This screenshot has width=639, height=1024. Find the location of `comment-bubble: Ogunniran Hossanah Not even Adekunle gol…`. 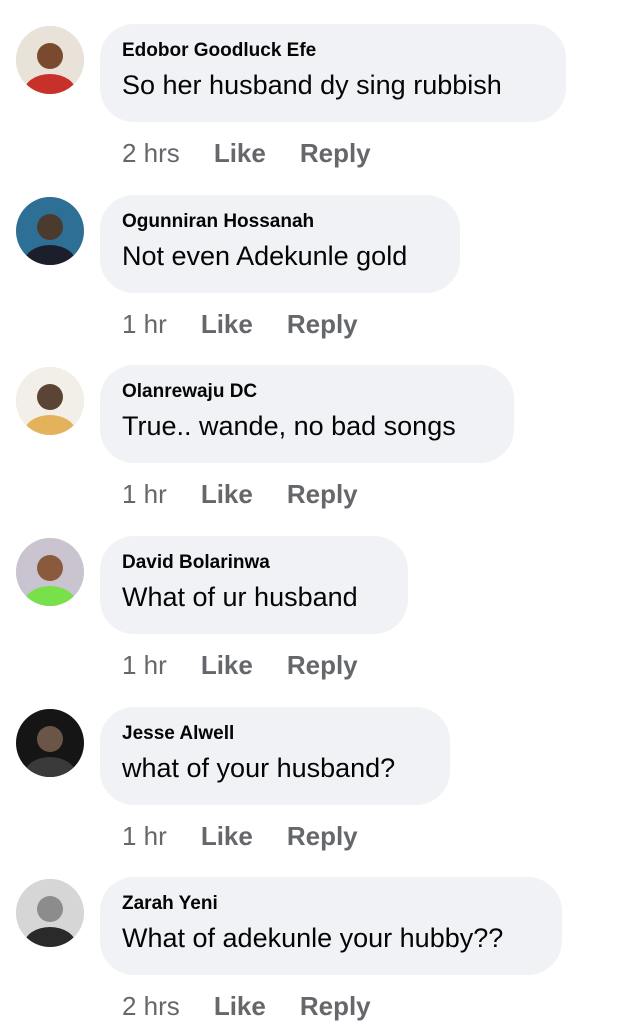

comment-bubble: Ogunniran Hossanah Not even Adekunle gol… is located at coordinates (280, 244).